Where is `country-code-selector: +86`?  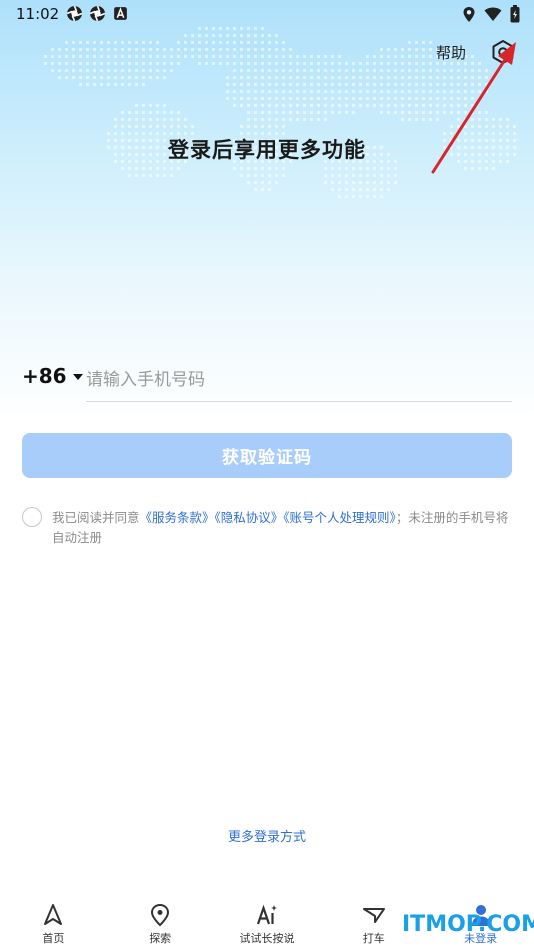
country-code-selector: +86 is located at coordinates (52, 376).